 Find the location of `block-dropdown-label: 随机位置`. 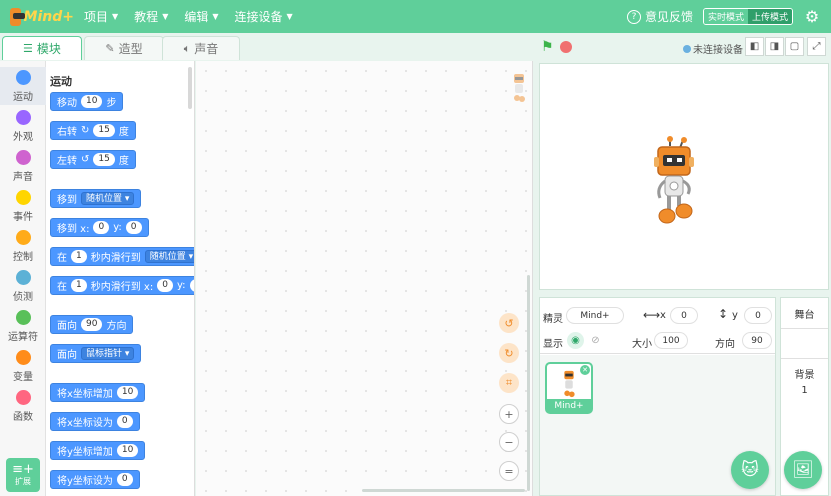

block-dropdown-label: 随机位置 is located at coordinates (167, 257).